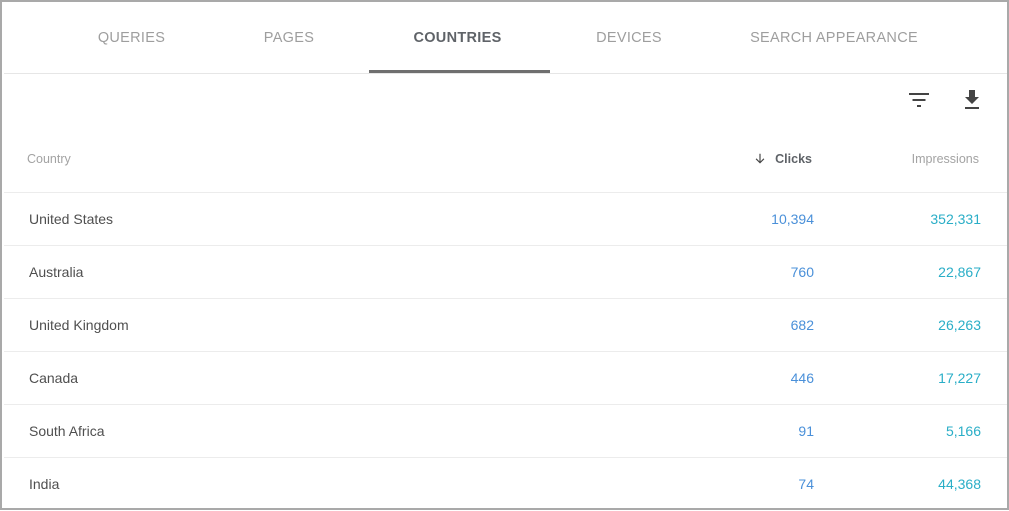 The width and height of the screenshot is (1009, 511). I want to click on column-header-clicks-label: Clicks, so click(793, 159).